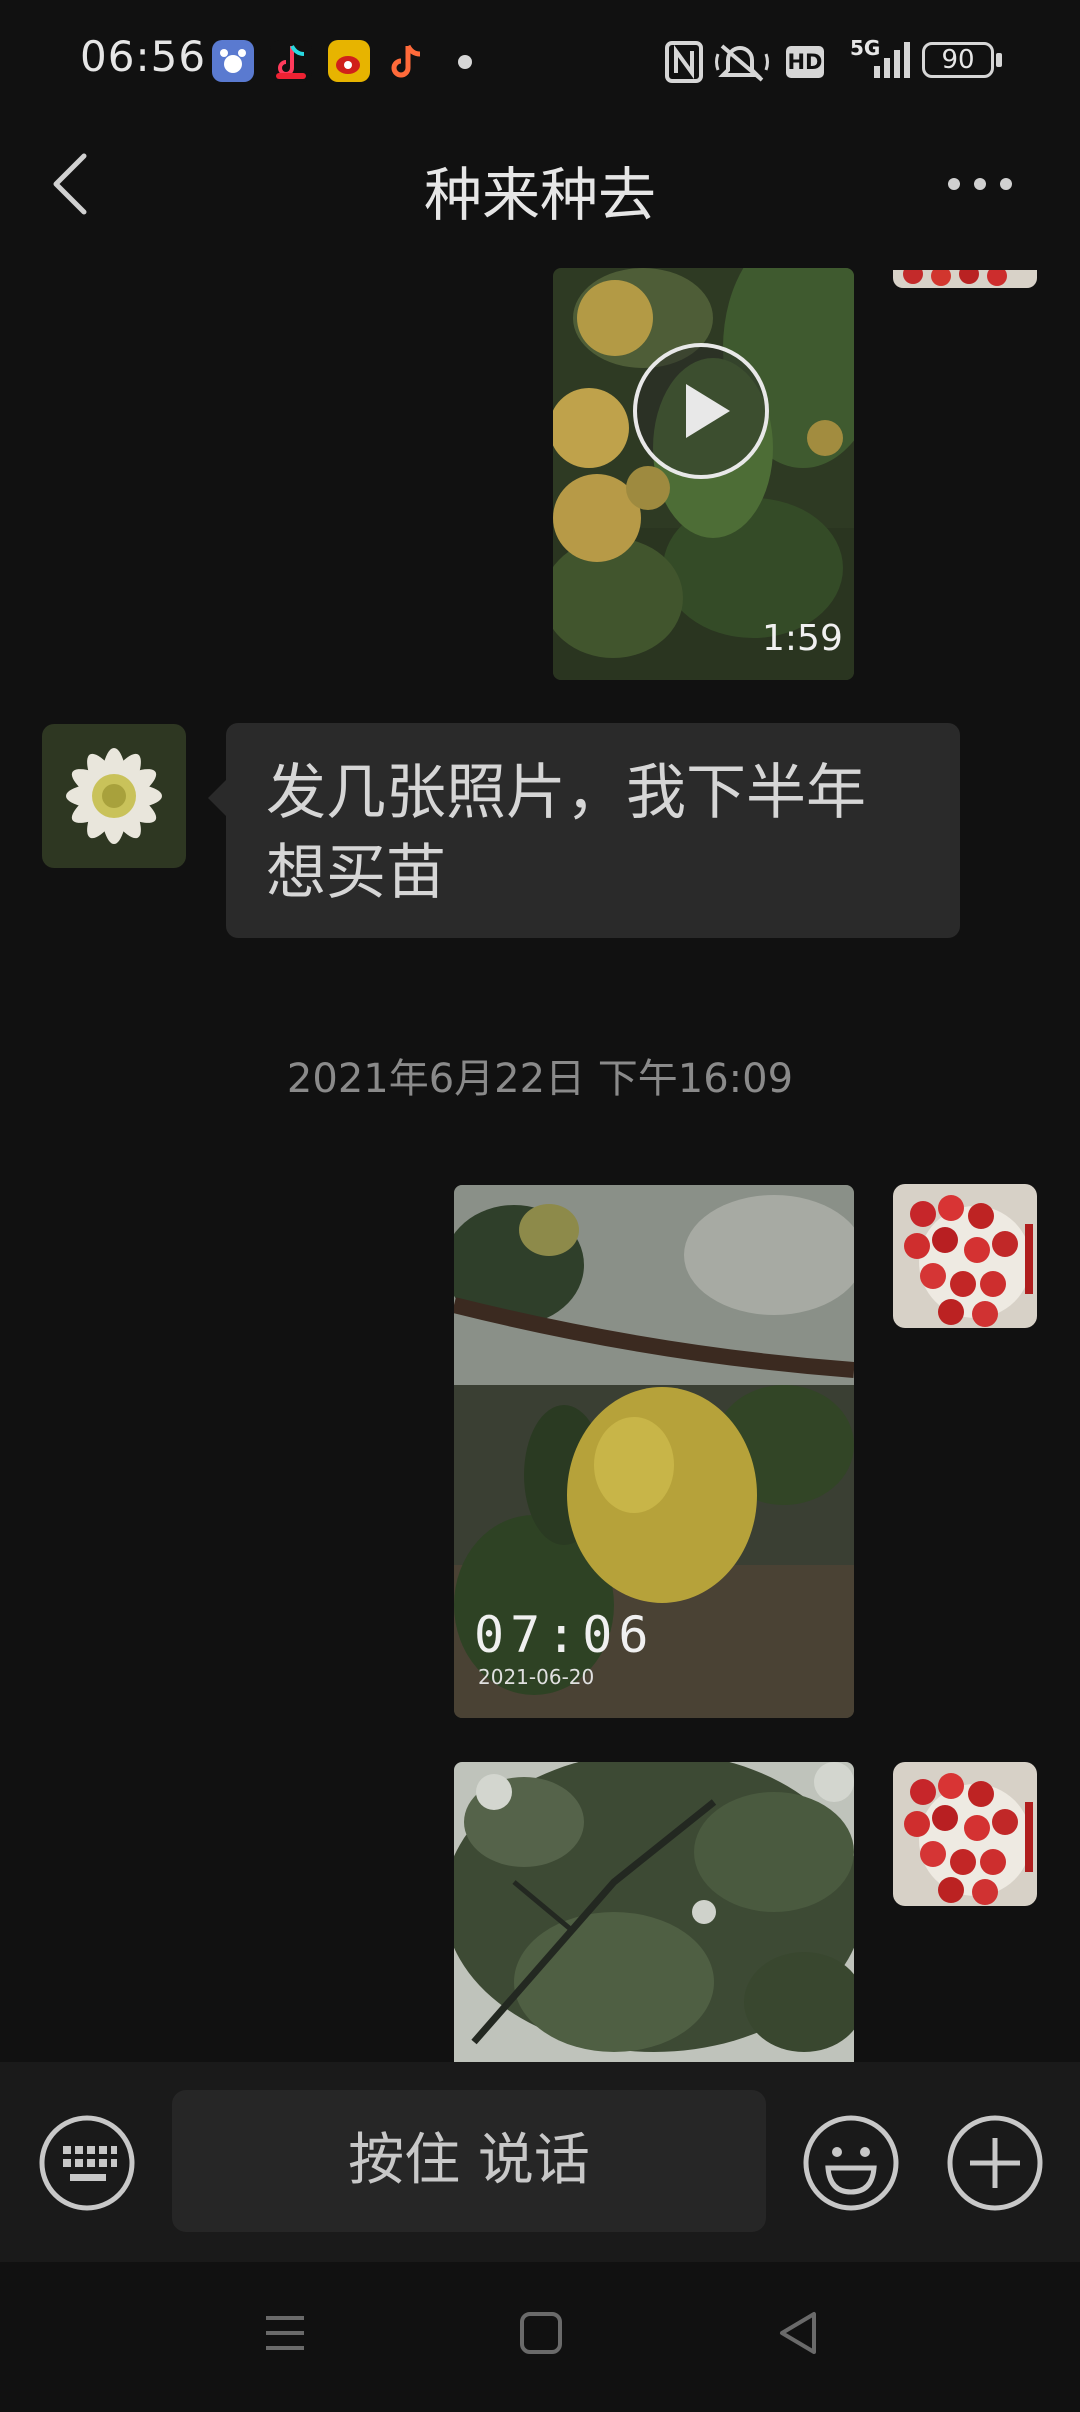 Image resolution: width=1080 pixels, height=2412 pixels. What do you see at coordinates (540, 1079) in the screenshot?
I see `message-timestamp: 2021年6月22日 下午16:09` at bounding box center [540, 1079].